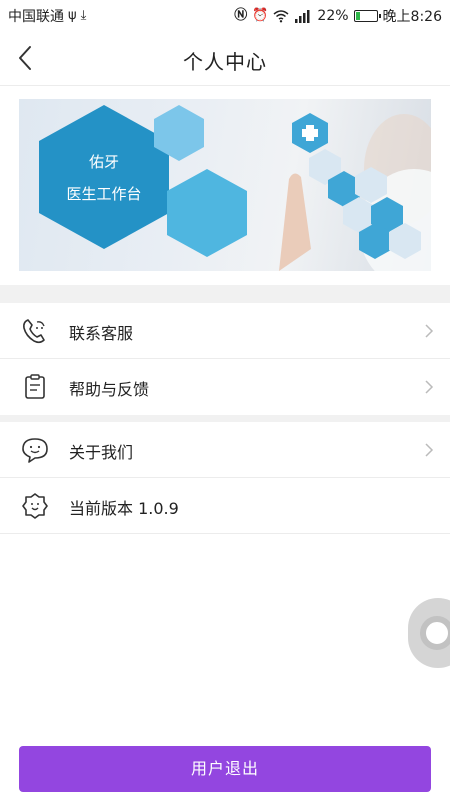  Describe the element at coordinates (109, 389) in the screenshot. I see `menu-label-help-feedback: 帮助与反馈` at that location.